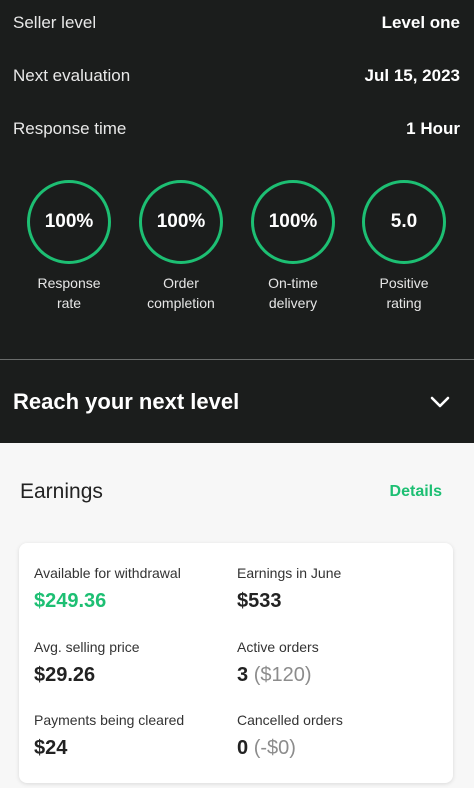 The width and height of the screenshot is (474, 788). What do you see at coordinates (109, 736) in the screenshot?
I see `payments-being-cleared: Payments being cleared $24` at bounding box center [109, 736].